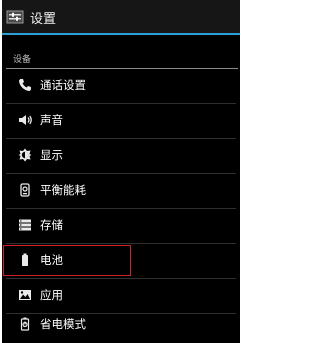 The height and width of the screenshot is (343, 320). Describe the element at coordinates (51, 295) in the screenshot. I see `list-item-label: 应用` at that location.